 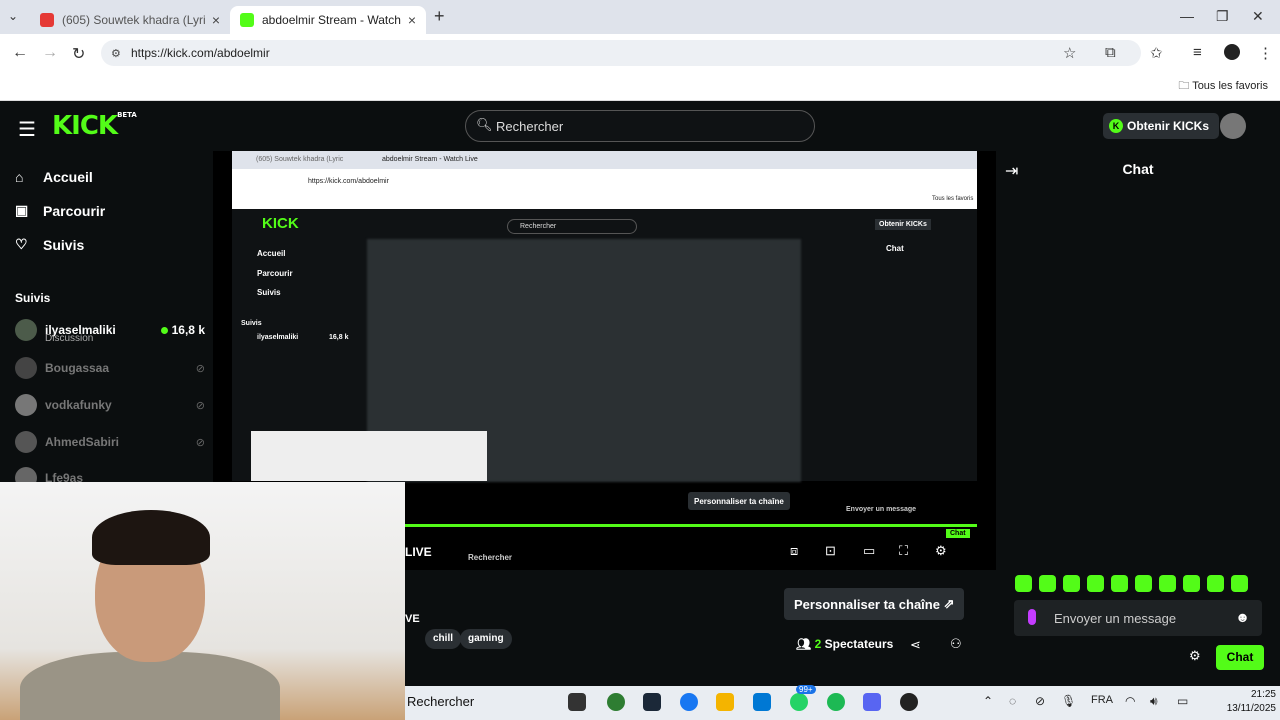 What do you see at coordinates (49, 244) in the screenshot?
I see `sidebar-item-following: ♡ Suivis` at bounding box center [49, 244].